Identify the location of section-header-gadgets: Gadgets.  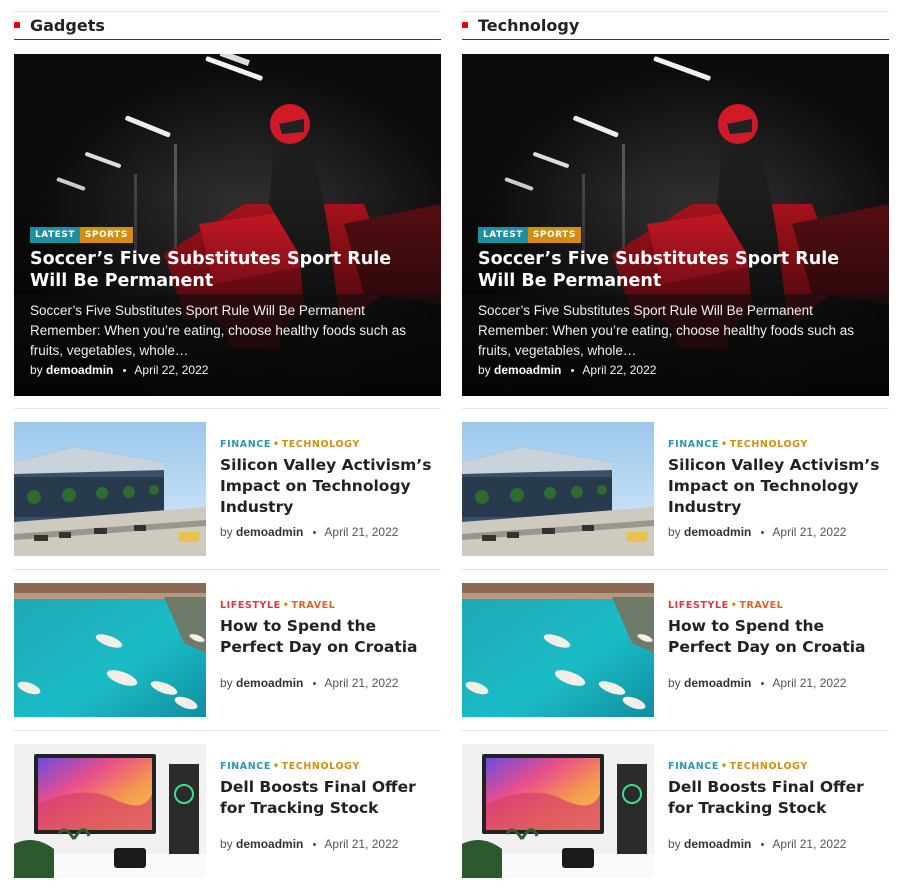
(227, 25).